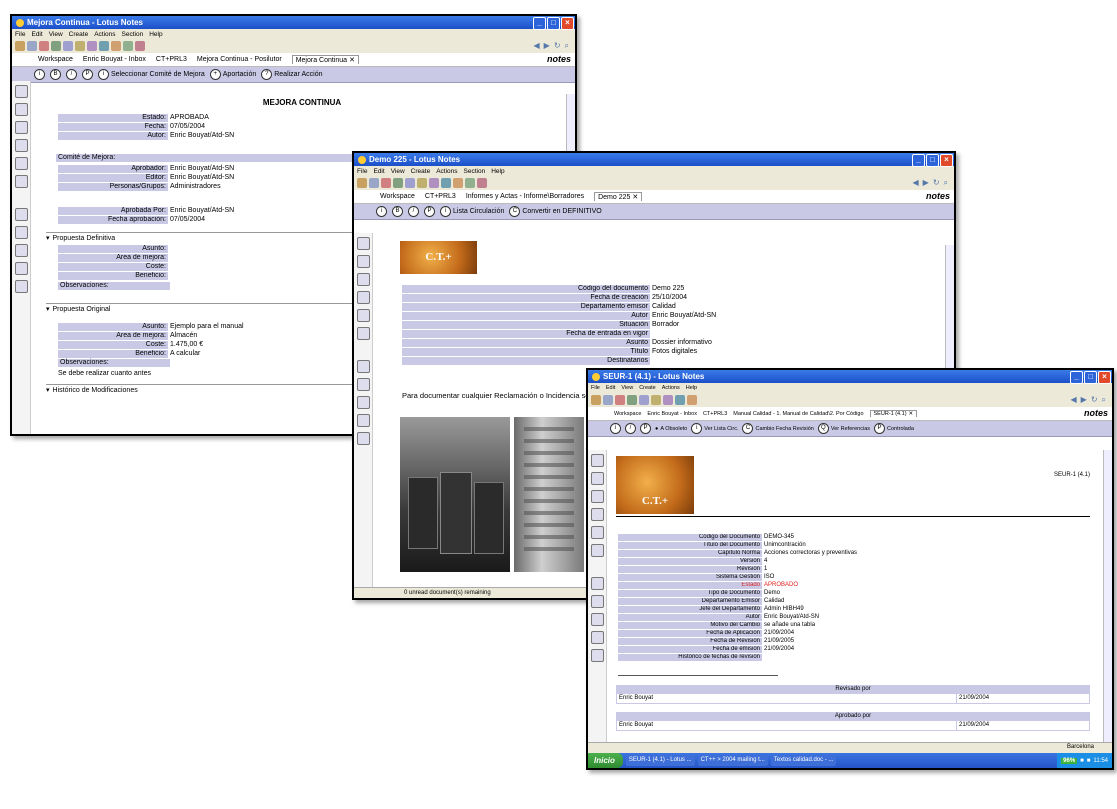  What do you see at coordinates (843, 428) in the screenshot?
I see `ver-referencias-button: Q Ver Referencias` at bounding box center [843, 428].